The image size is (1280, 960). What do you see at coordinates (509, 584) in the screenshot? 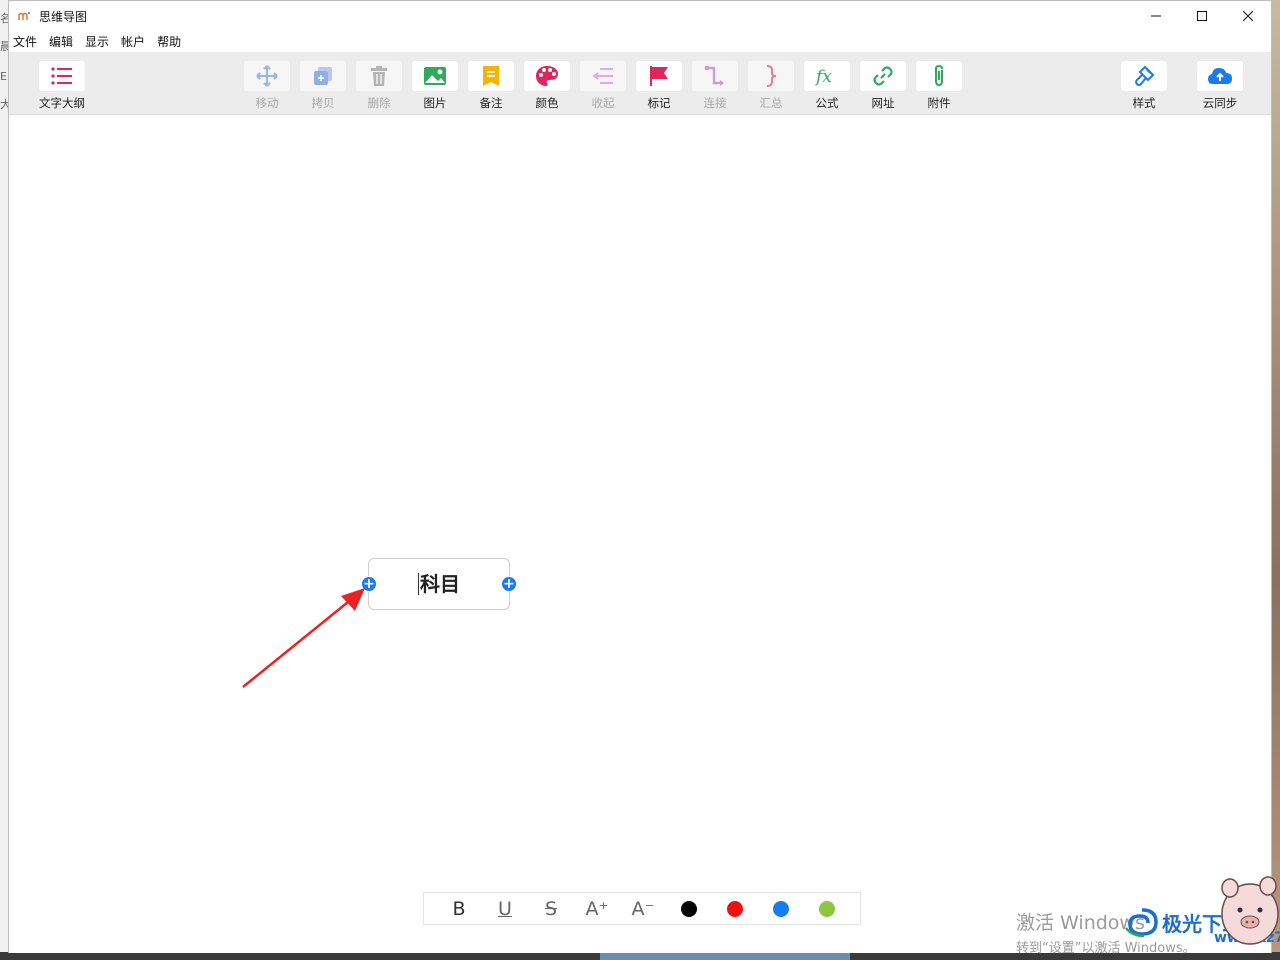
I see `add-right-node-icon: +` at bounding box center [509, 584].